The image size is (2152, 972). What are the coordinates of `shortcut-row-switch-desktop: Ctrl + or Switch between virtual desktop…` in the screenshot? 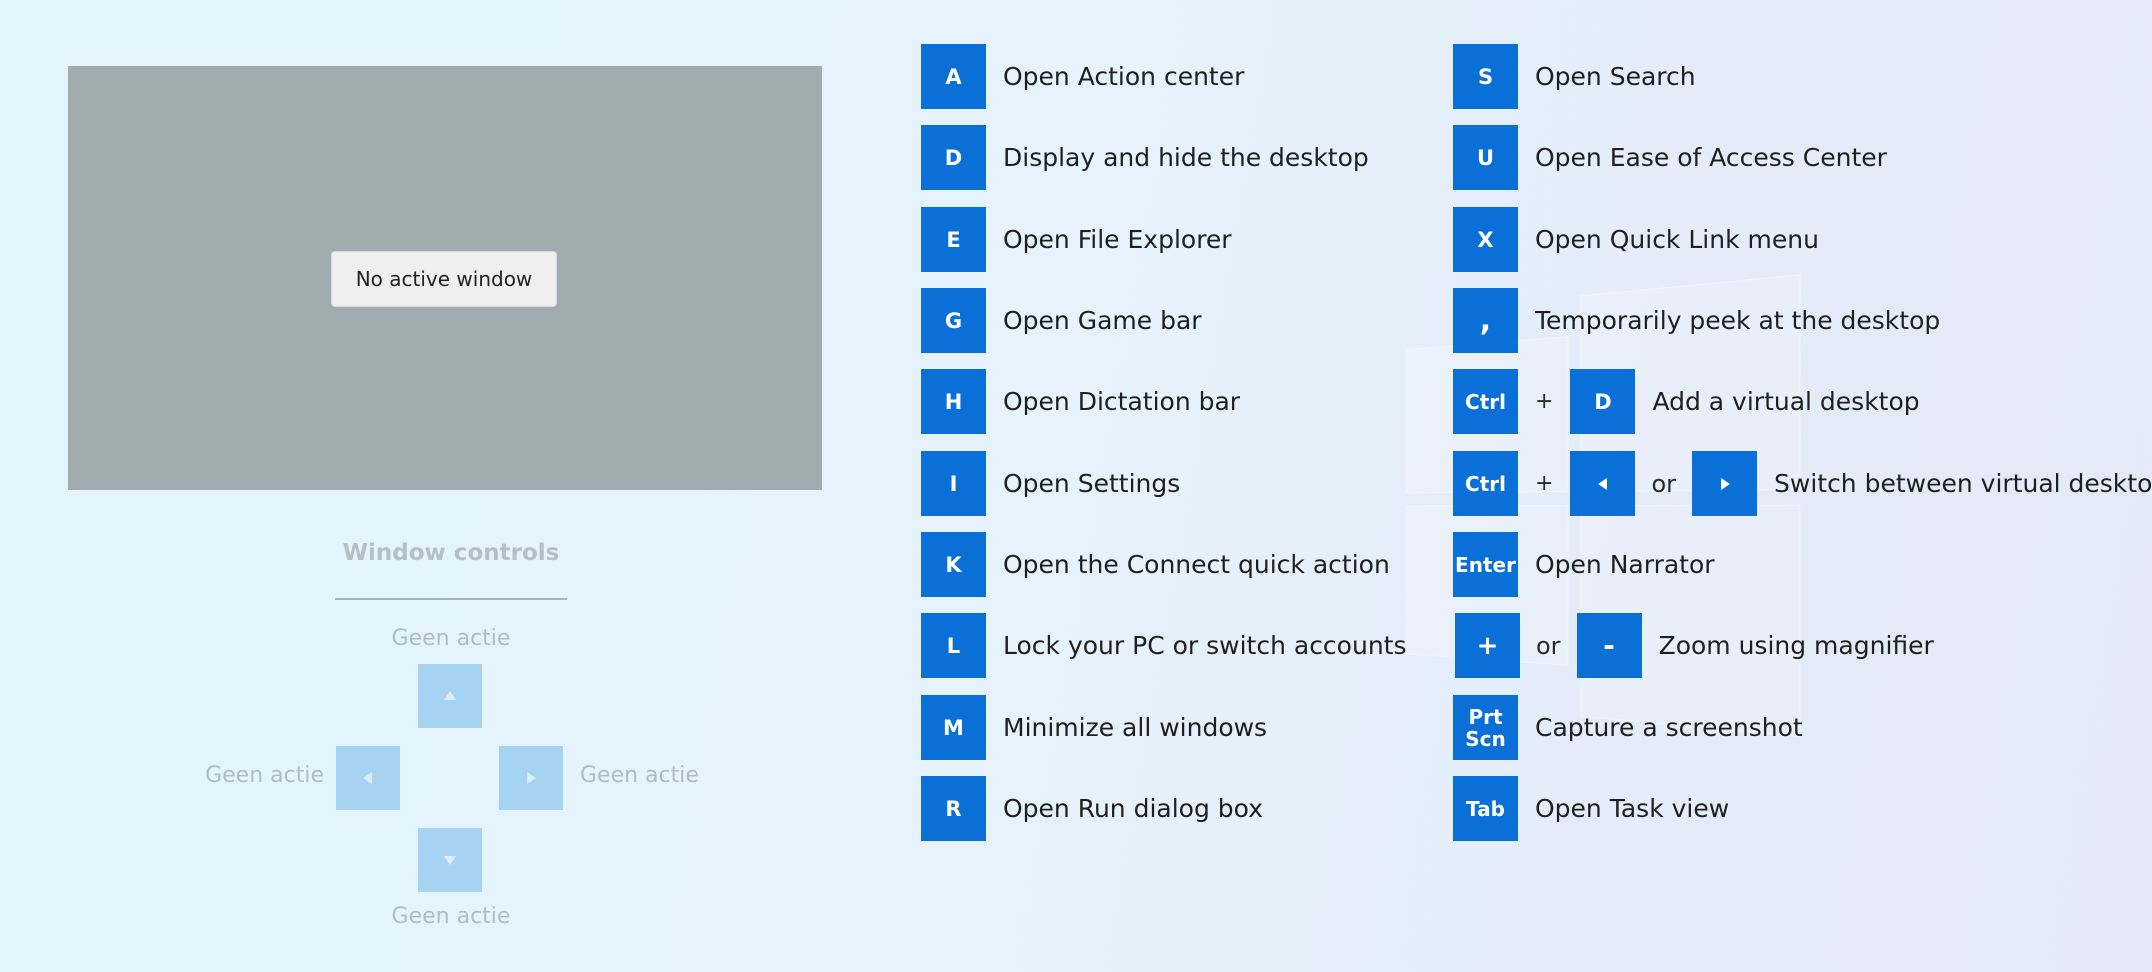 It's located at (1802, 483).